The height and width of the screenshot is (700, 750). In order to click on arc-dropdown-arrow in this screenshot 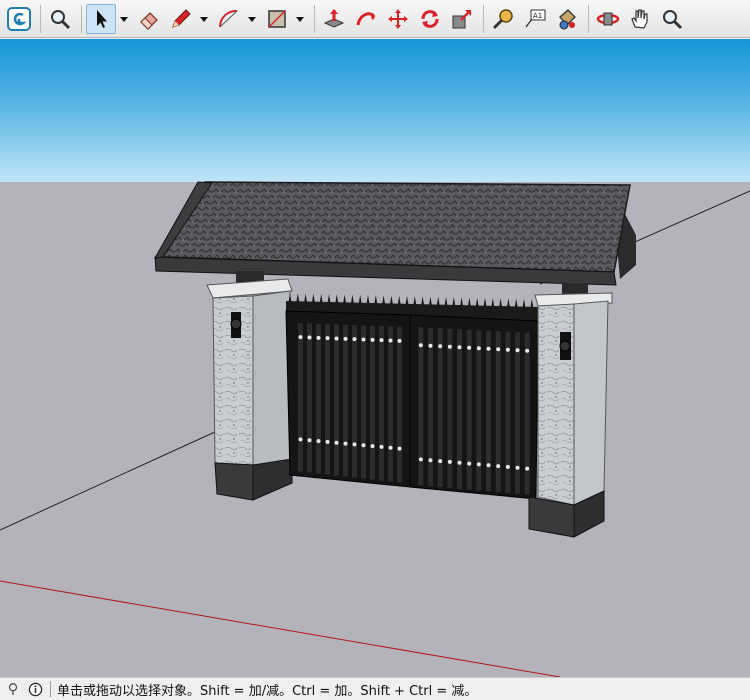, I will do `click(252, 19)`.